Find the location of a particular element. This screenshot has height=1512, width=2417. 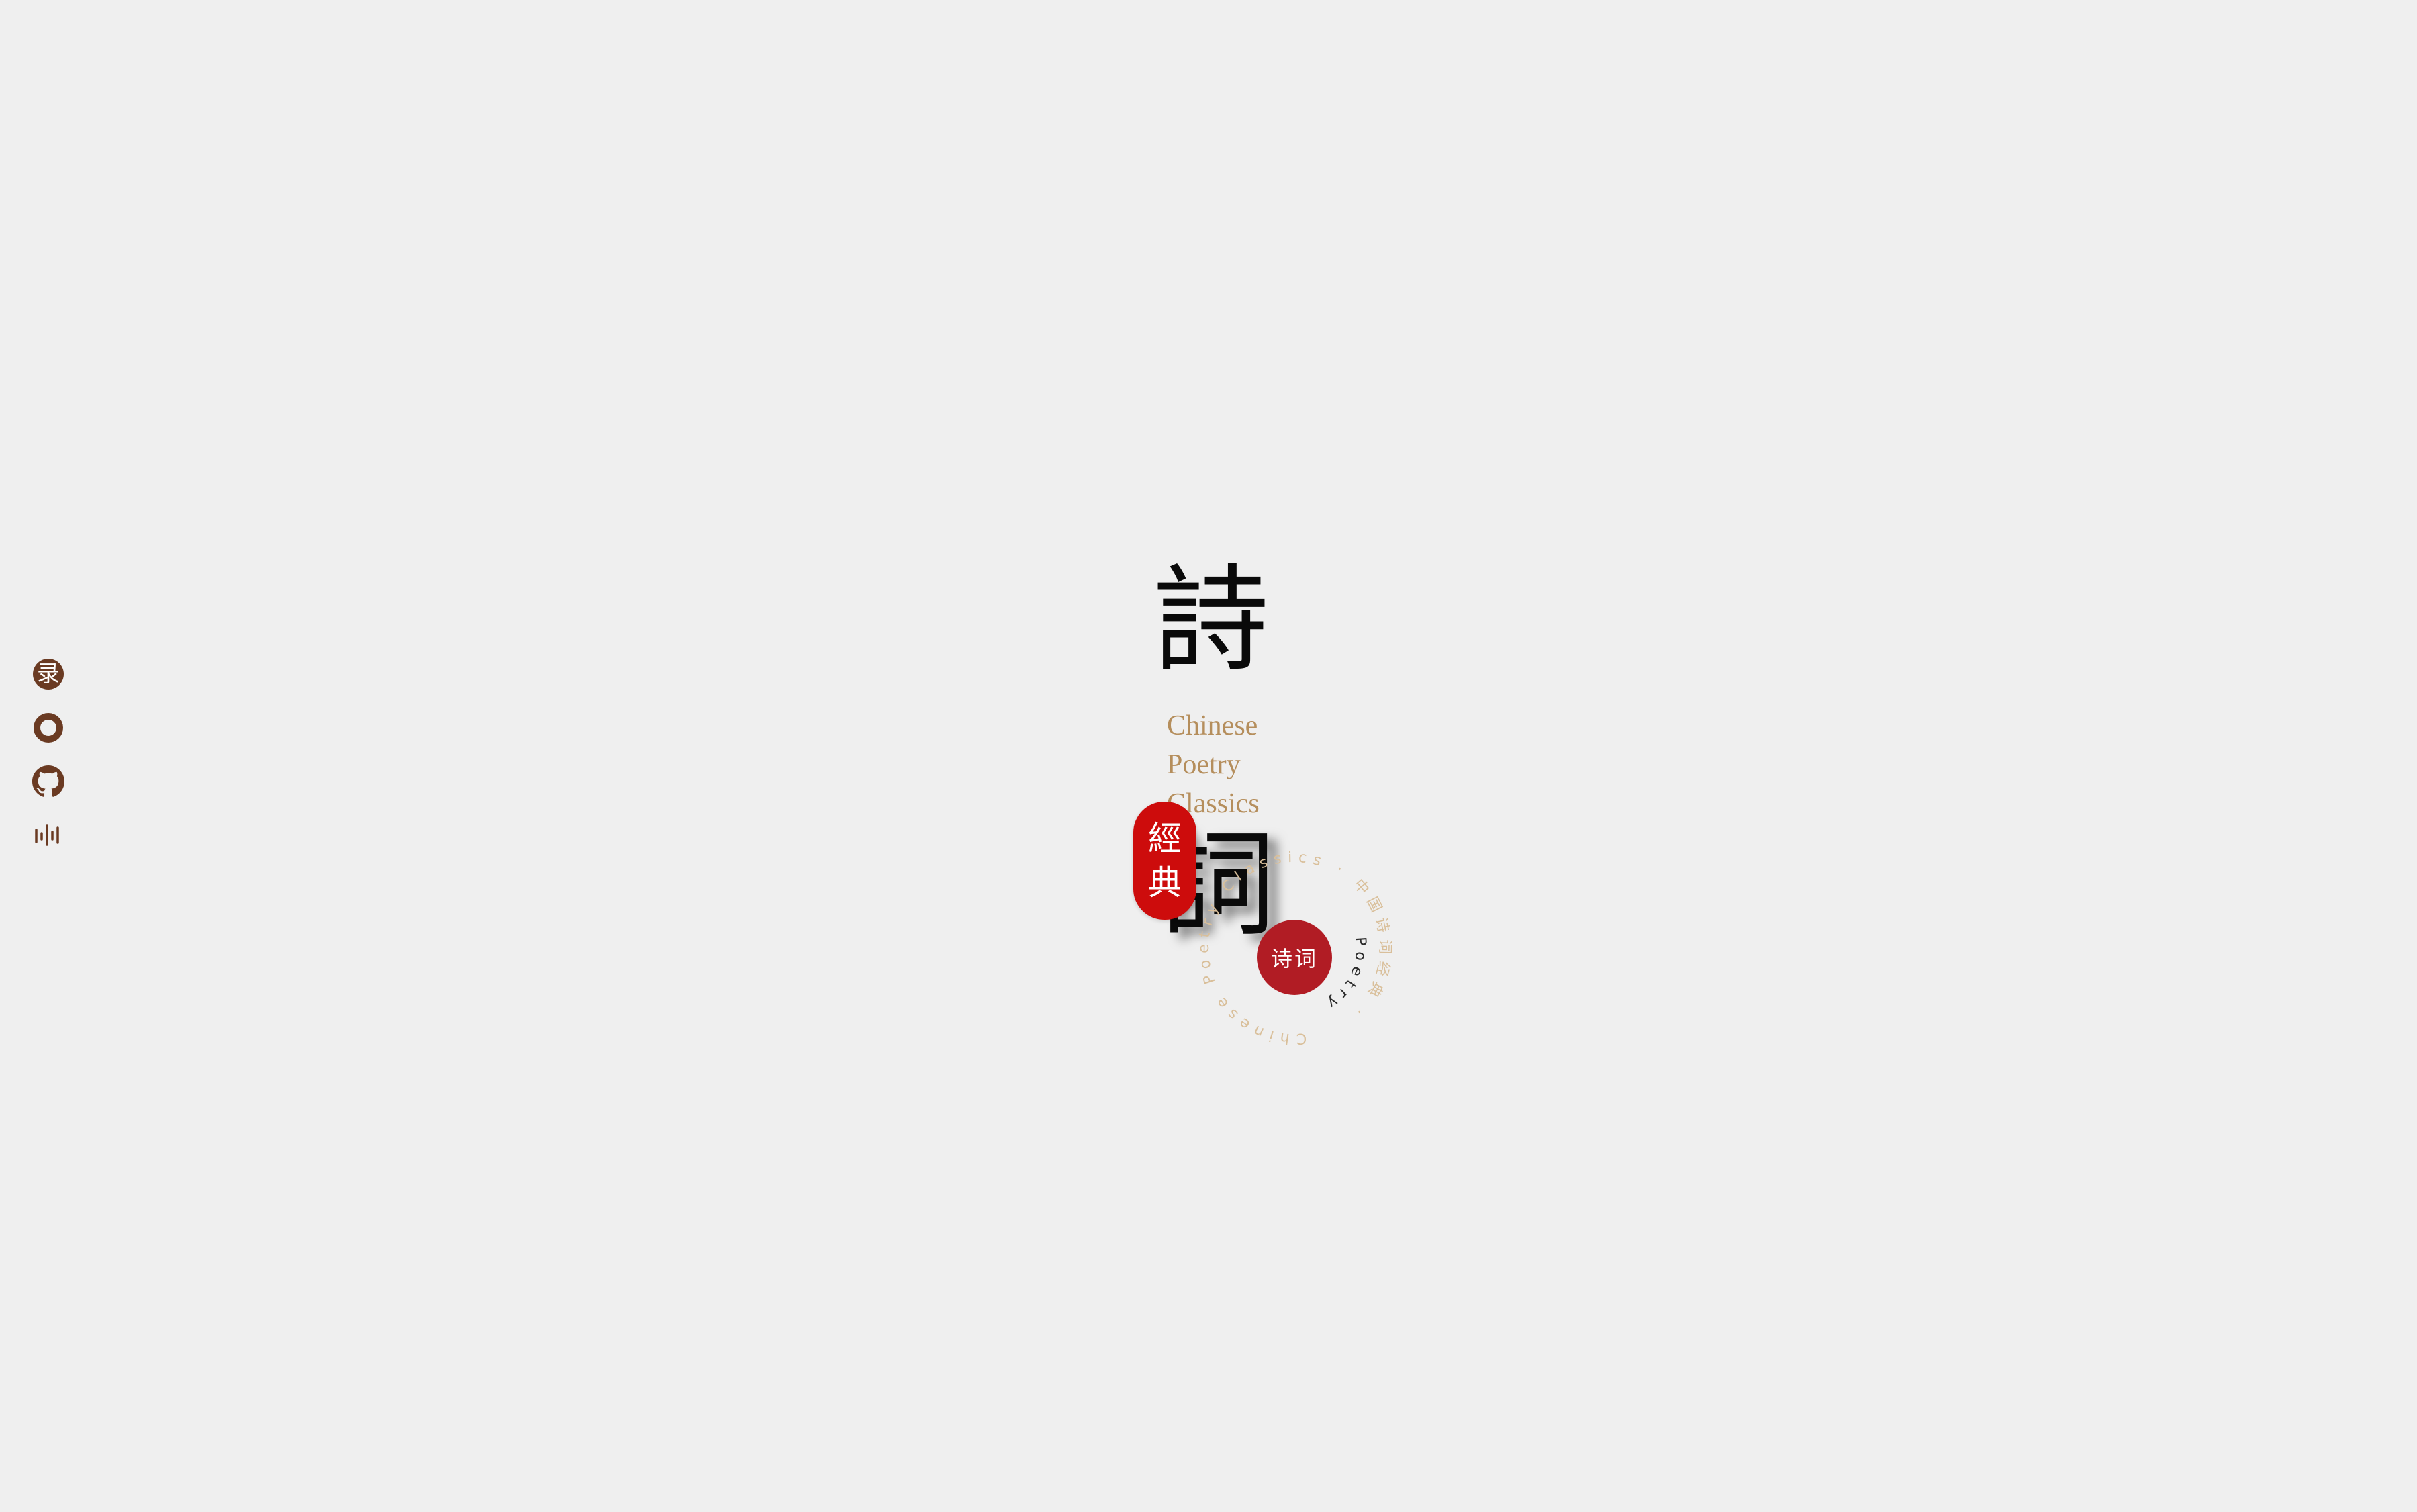

sound-wave-button is located at coordinates (48, 835).